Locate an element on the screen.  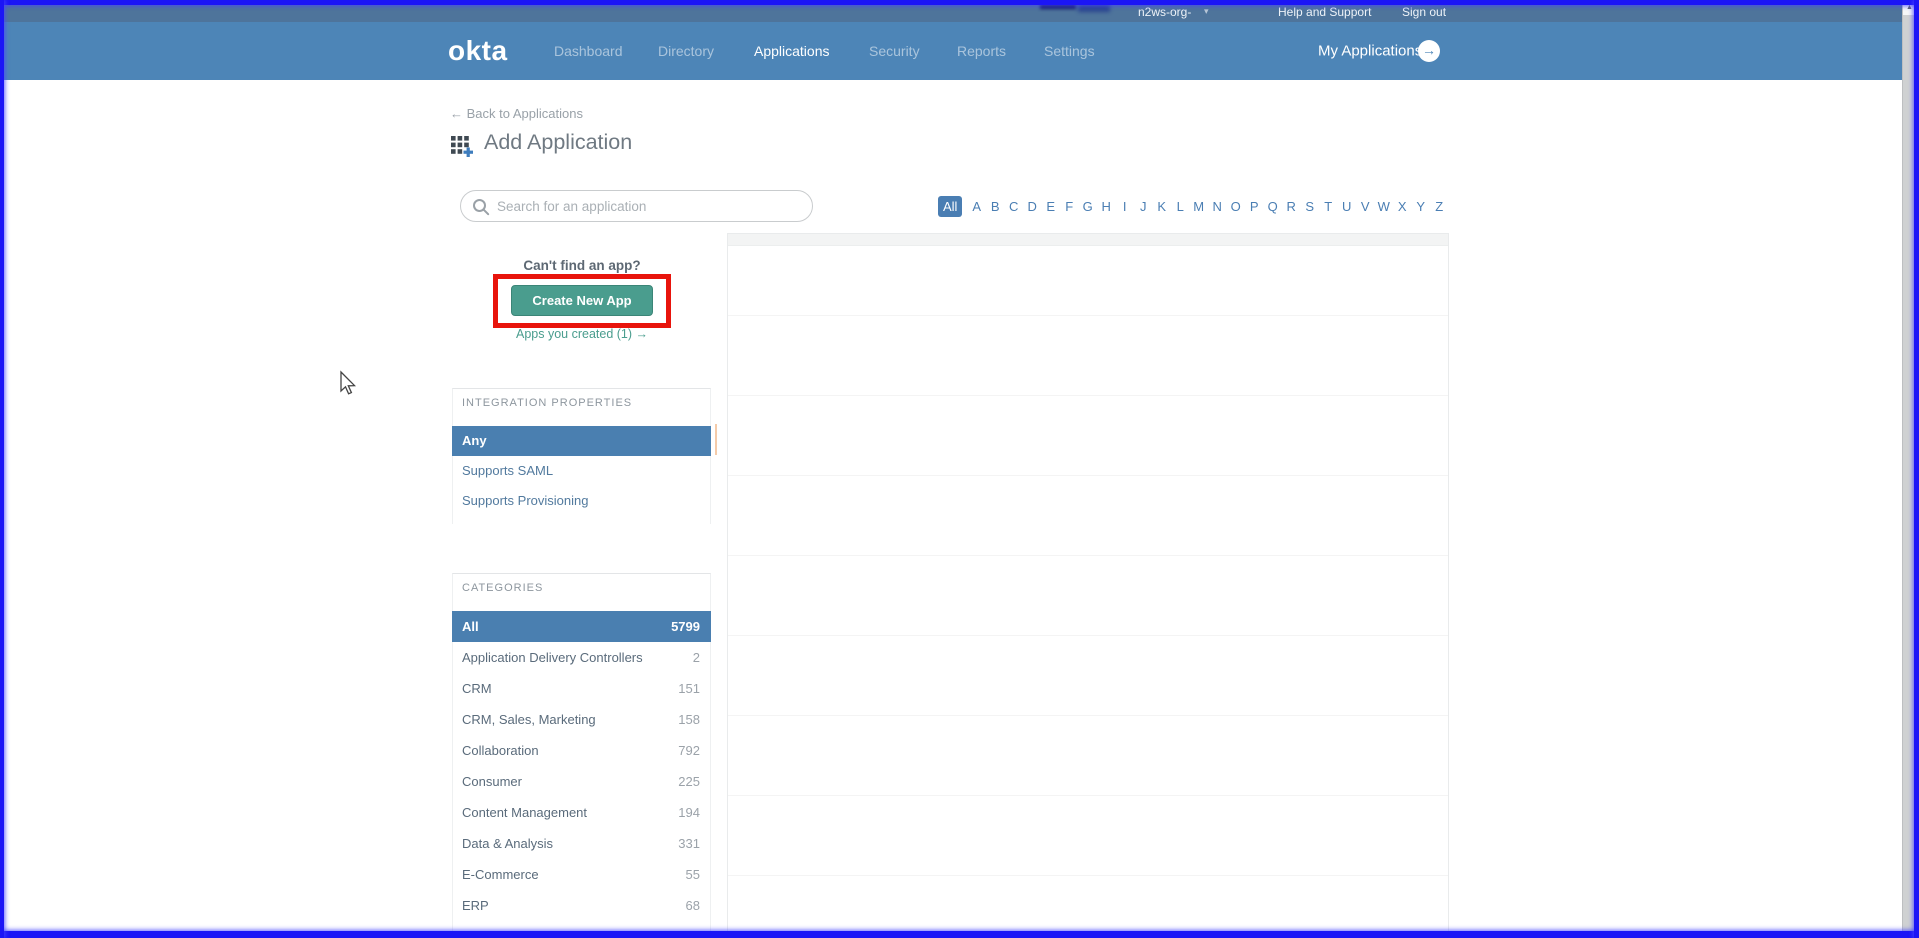
category-row: 158 CRM, Sales, Marketing is located at coordinates (581, 719).